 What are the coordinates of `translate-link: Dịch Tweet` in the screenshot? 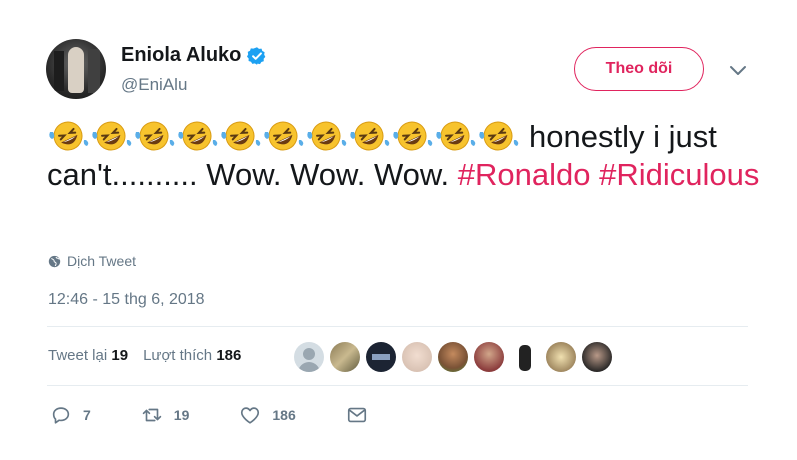 It's located at (92, 261).